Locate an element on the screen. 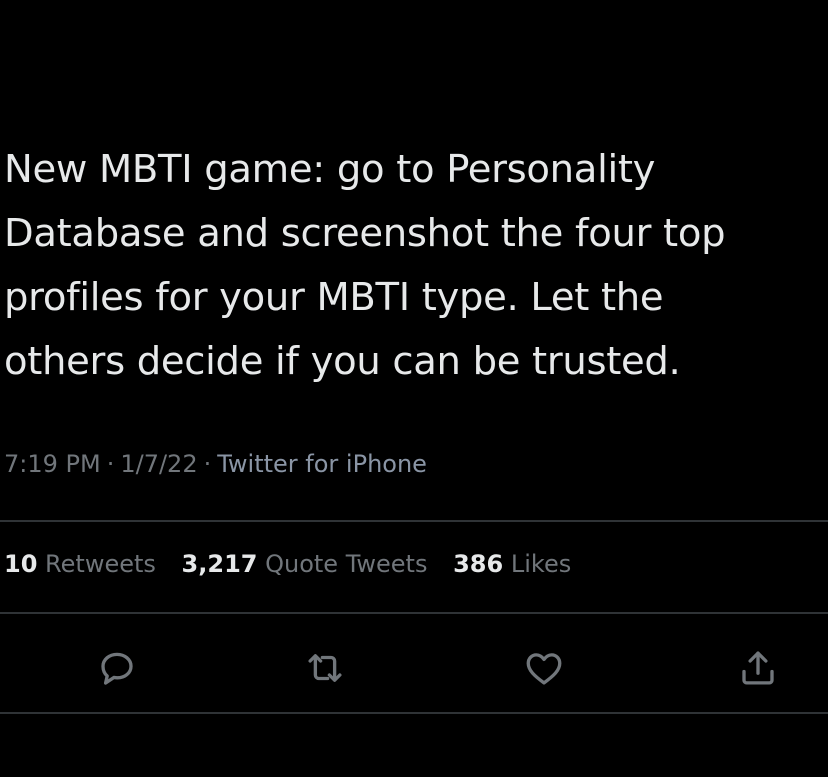 The width and height of the screenshot is (828, 777). tweet-stats: 10 Retweets 3,217 Quote Tweets 386 Likes is located at coordinates (296, 564).